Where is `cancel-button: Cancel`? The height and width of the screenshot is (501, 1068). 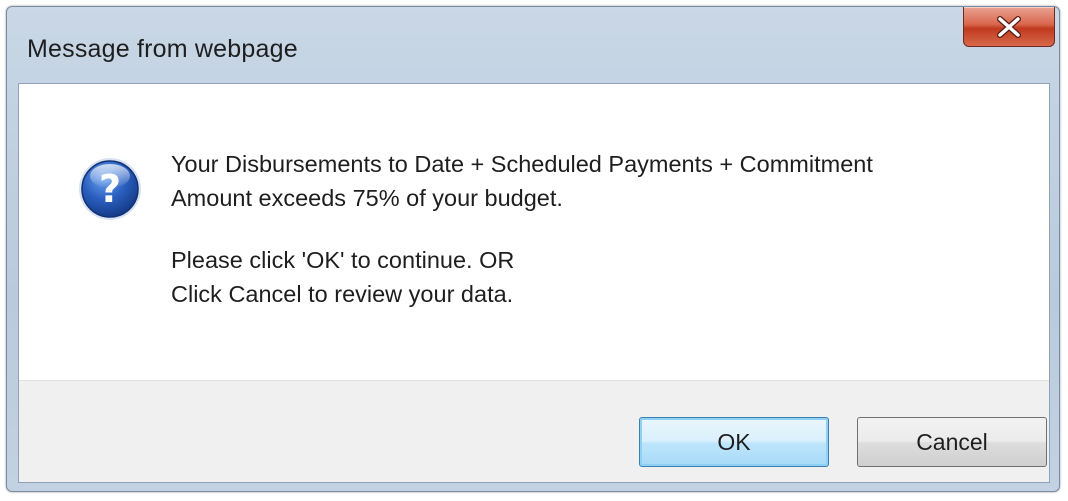 cancel-button: Cancel is located at coordinates (952, 442).